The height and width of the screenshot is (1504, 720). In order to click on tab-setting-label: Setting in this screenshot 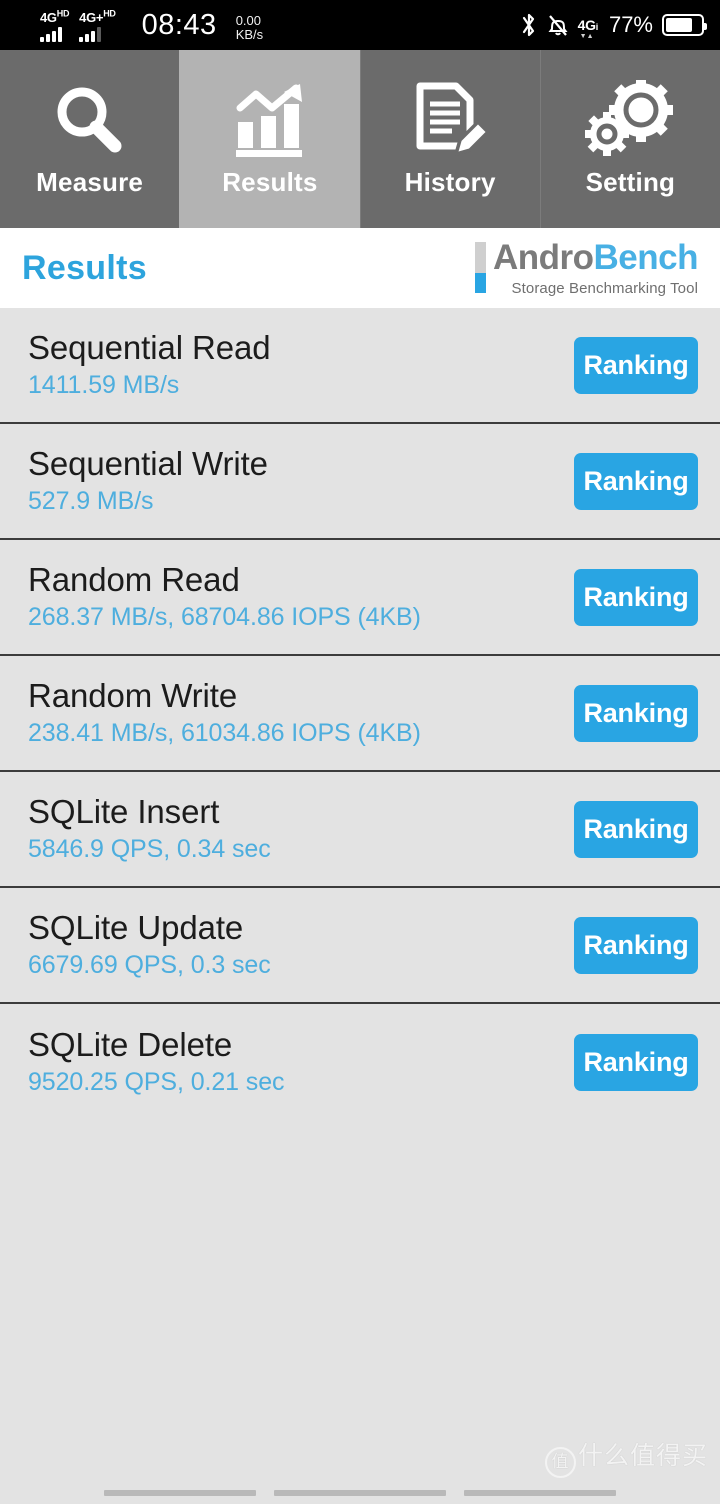, I will do `click(630, 181)`.